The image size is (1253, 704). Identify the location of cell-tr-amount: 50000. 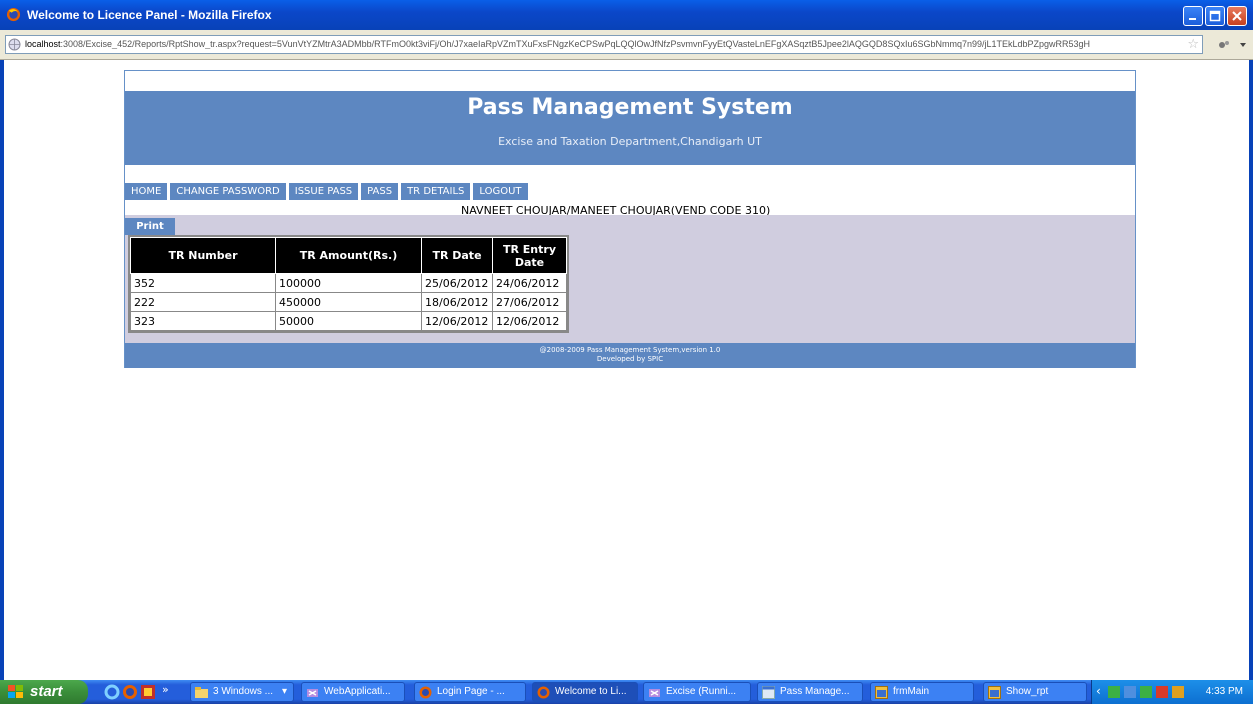
(348, 321).